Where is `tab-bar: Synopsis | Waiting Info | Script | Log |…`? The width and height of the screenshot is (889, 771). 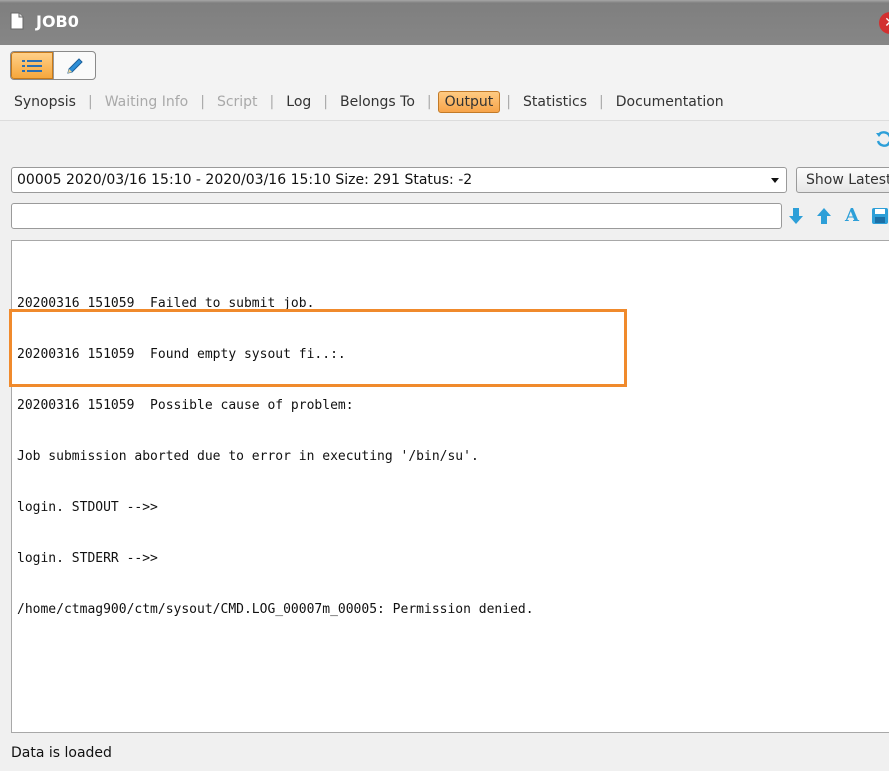
tab-bar: Synopsis | Waiting Info | Script | Log |… is located at coordinates (369, 102).